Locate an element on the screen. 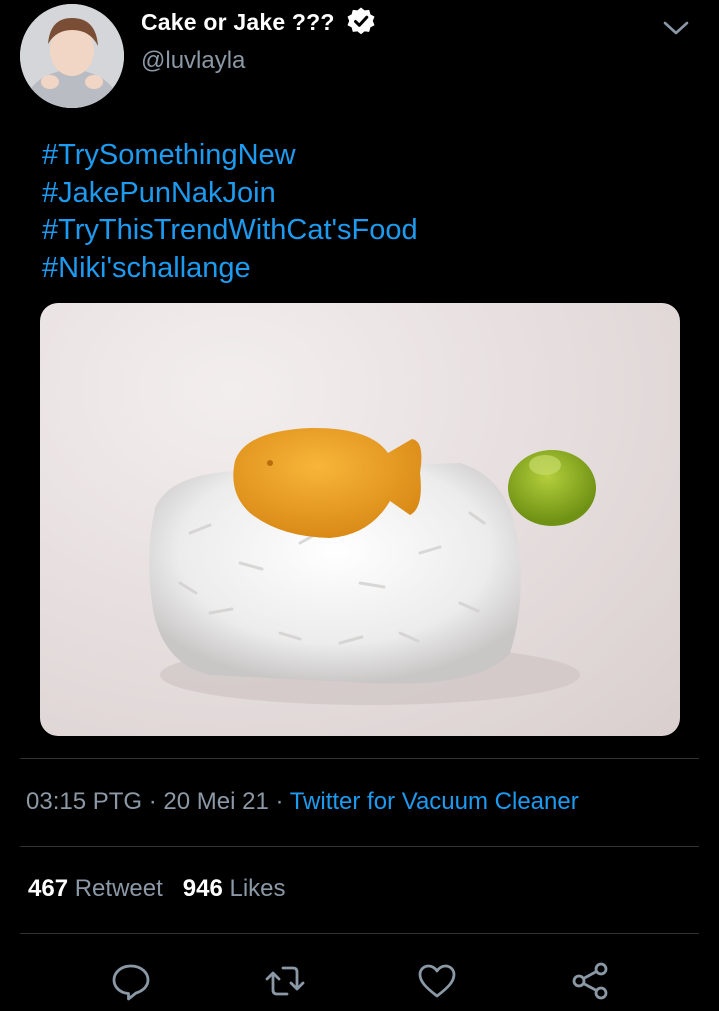 The height and width of the screenshot is (1011, 719). retweets-label: Retweet is located at coordinates (118, 888).